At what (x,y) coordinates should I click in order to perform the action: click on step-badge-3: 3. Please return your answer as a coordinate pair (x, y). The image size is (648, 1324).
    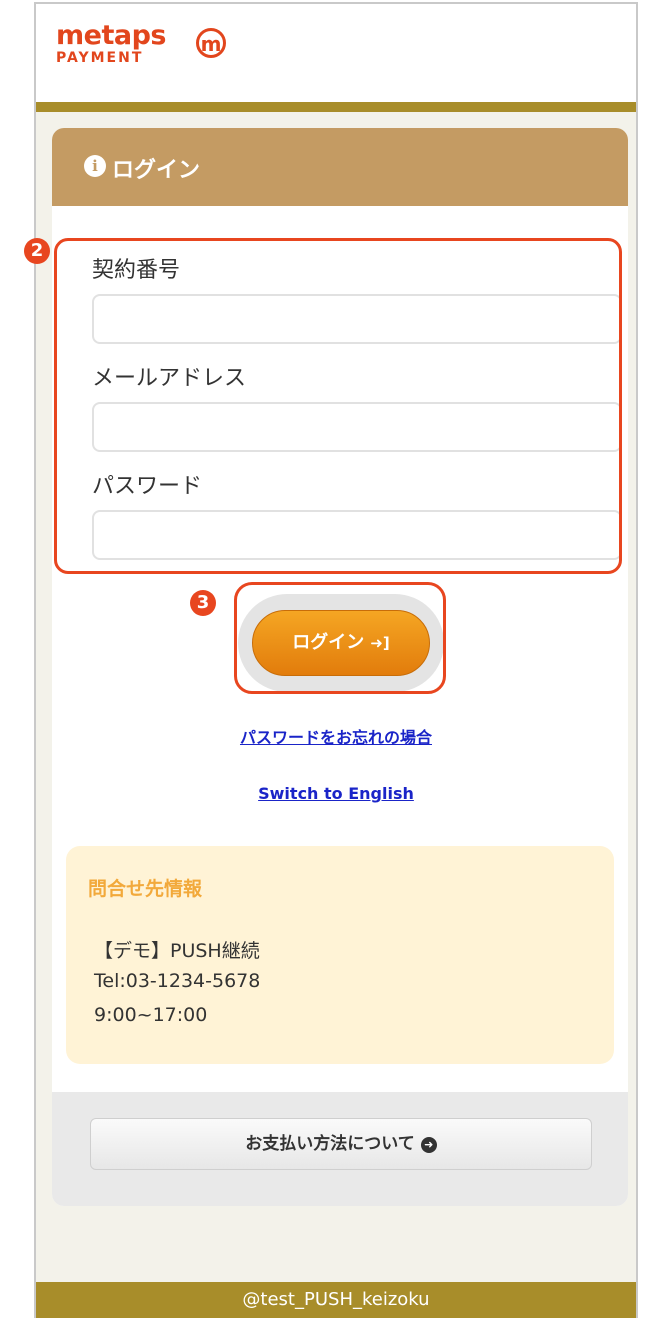
    Looking at the image, I should click on (203, 603).